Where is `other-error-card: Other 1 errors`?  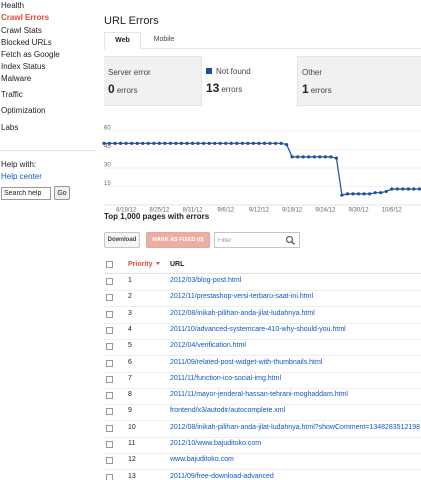
other-error-card: Other 1 errors is located at coordinates (359, 82).